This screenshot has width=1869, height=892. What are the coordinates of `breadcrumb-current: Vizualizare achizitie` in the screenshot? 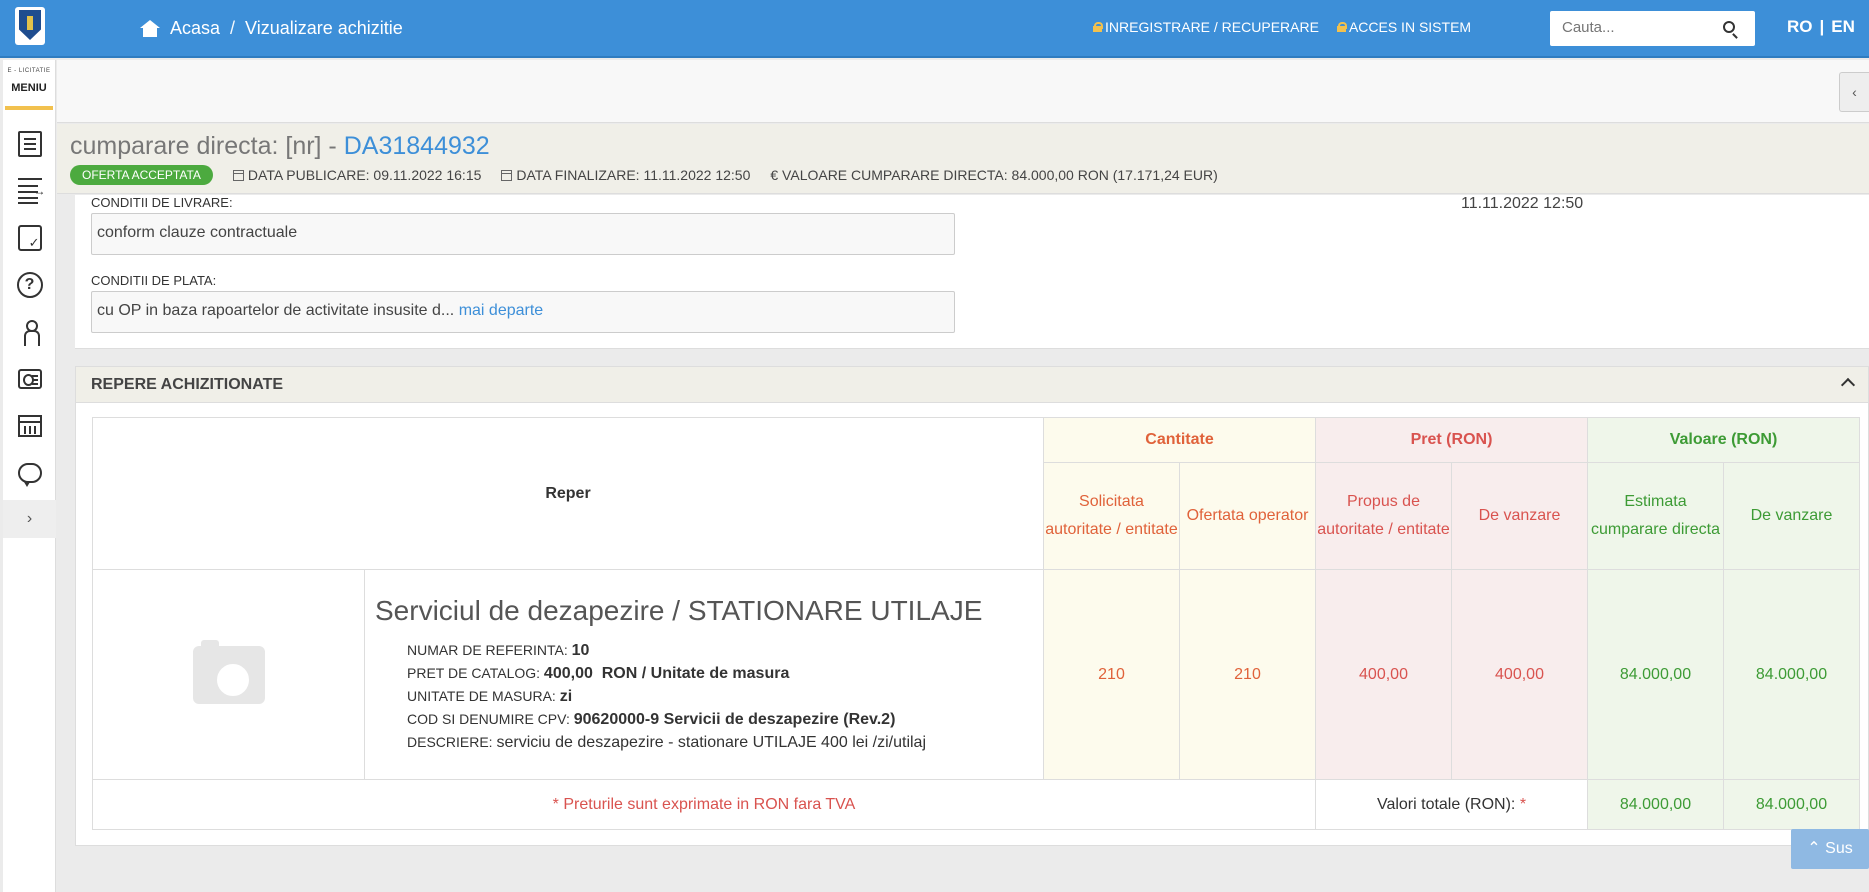 It's located at (324, 28).